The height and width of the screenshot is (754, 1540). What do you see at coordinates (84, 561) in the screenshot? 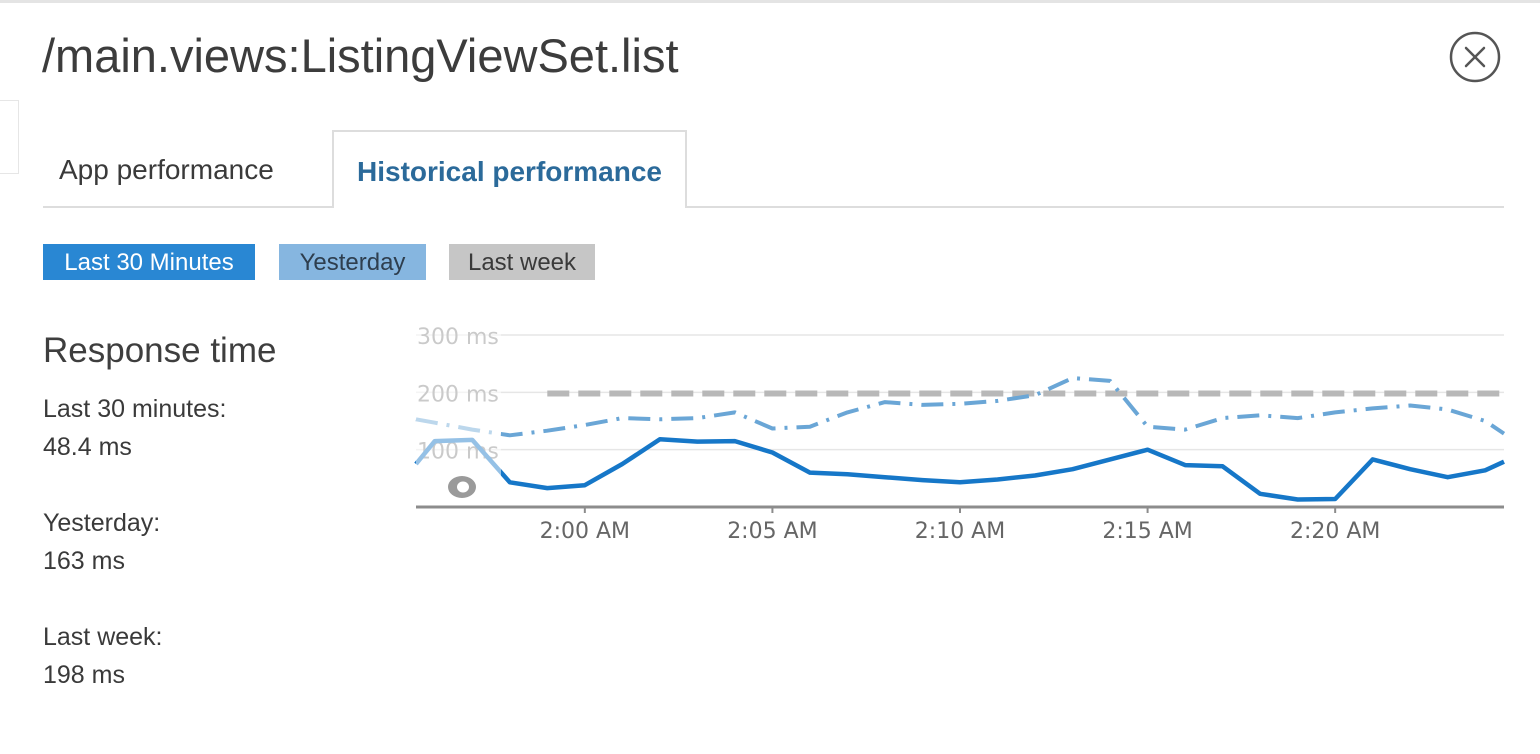
I see `yesterday-value: 163 ms` at bounding box center [84, 561].